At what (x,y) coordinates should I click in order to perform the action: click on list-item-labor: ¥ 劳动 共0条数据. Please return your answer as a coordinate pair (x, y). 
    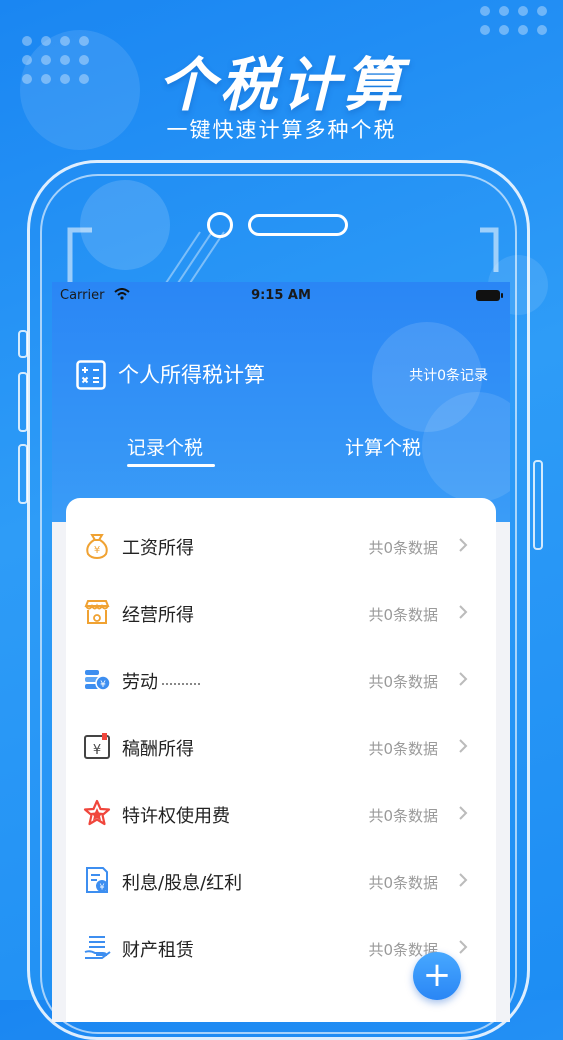
    Looking at the image, I should click on (281, 679).